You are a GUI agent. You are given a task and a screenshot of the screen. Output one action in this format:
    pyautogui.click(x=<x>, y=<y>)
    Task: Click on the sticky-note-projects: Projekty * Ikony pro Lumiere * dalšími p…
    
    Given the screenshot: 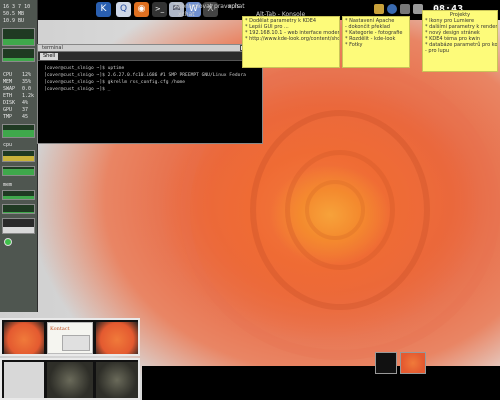 What is the action you would take?
    pyautogui.click(x=460, y=41)
    